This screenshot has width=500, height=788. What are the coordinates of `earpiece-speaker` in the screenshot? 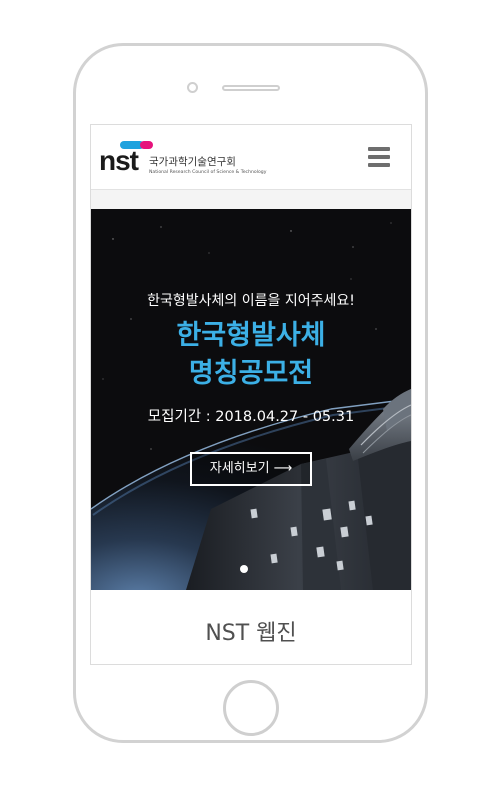 It's located at (251, 88).